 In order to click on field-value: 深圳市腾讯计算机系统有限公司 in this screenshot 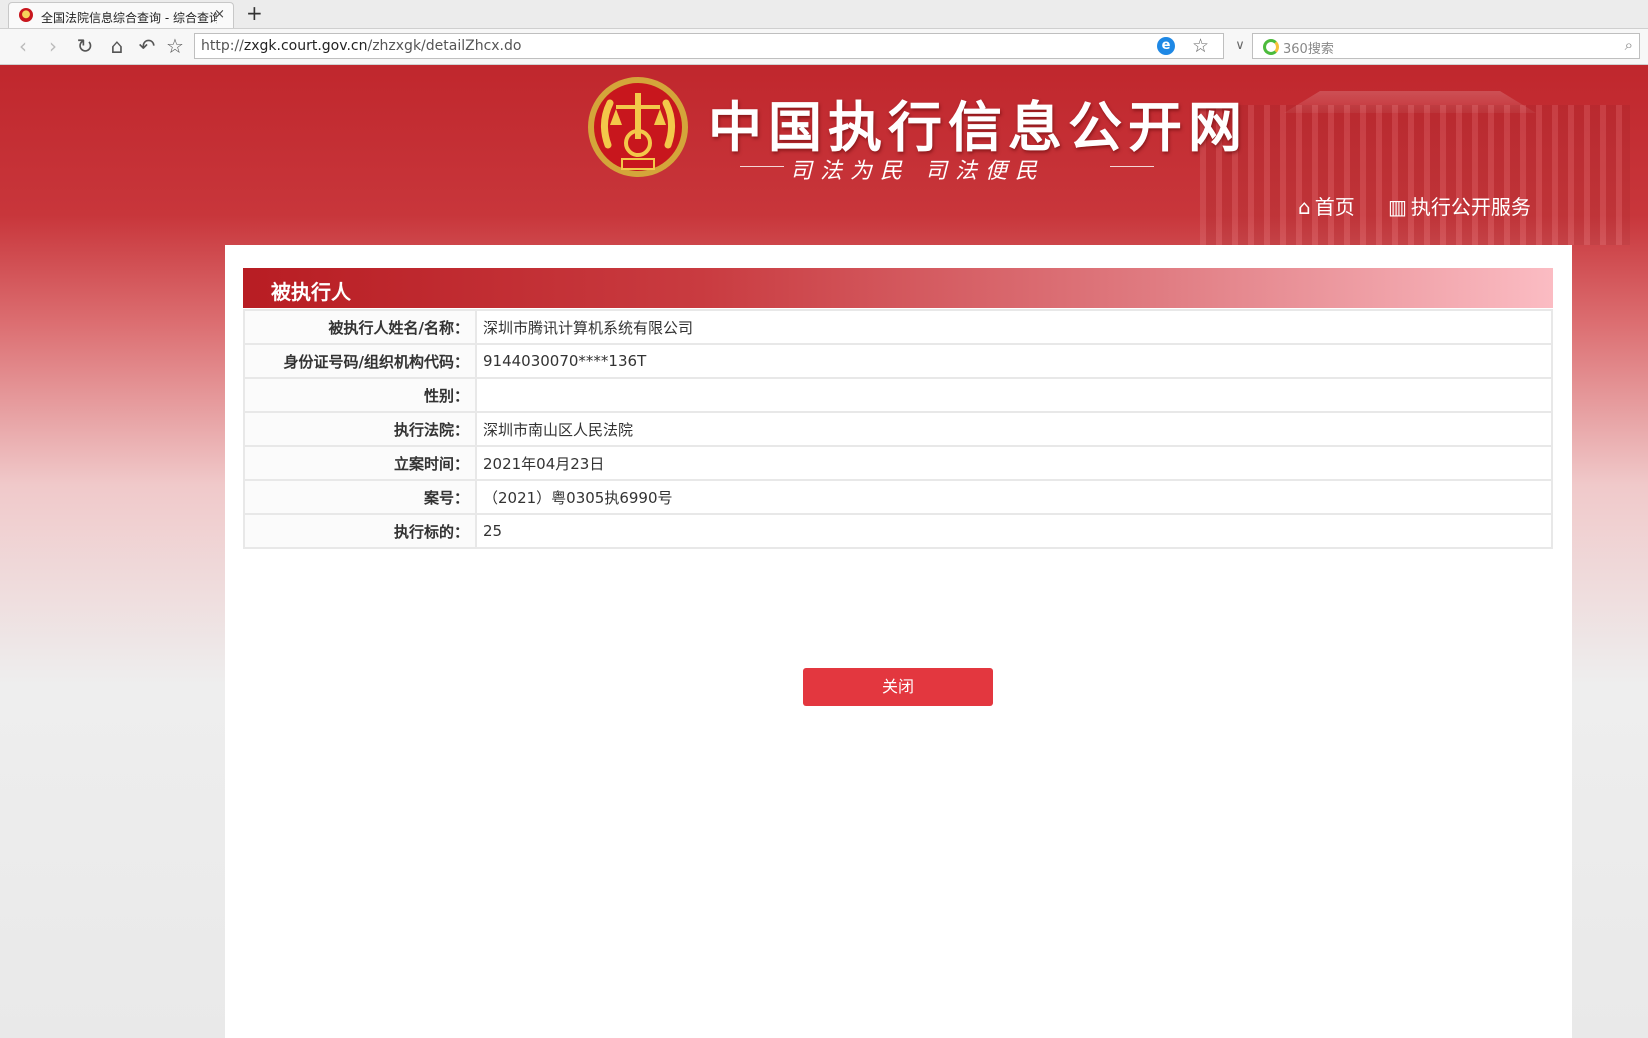, I will do `click(1014, 327)`.